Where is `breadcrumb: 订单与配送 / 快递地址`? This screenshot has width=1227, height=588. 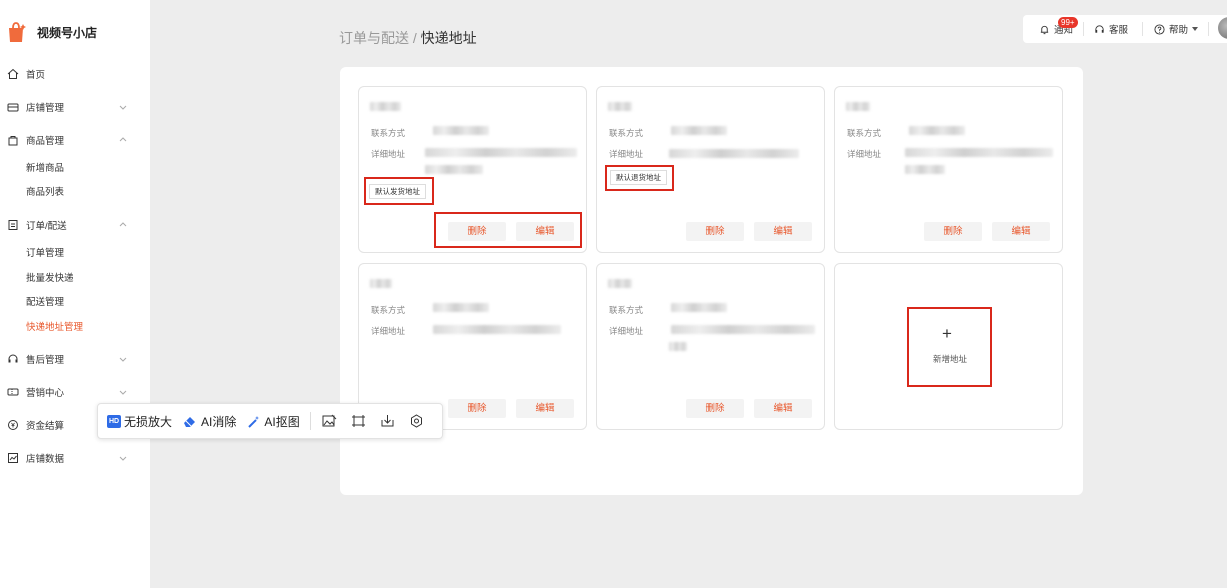
breadcrumb: 订单与配送 / 快递地址 is located at coordinates (408, 38).